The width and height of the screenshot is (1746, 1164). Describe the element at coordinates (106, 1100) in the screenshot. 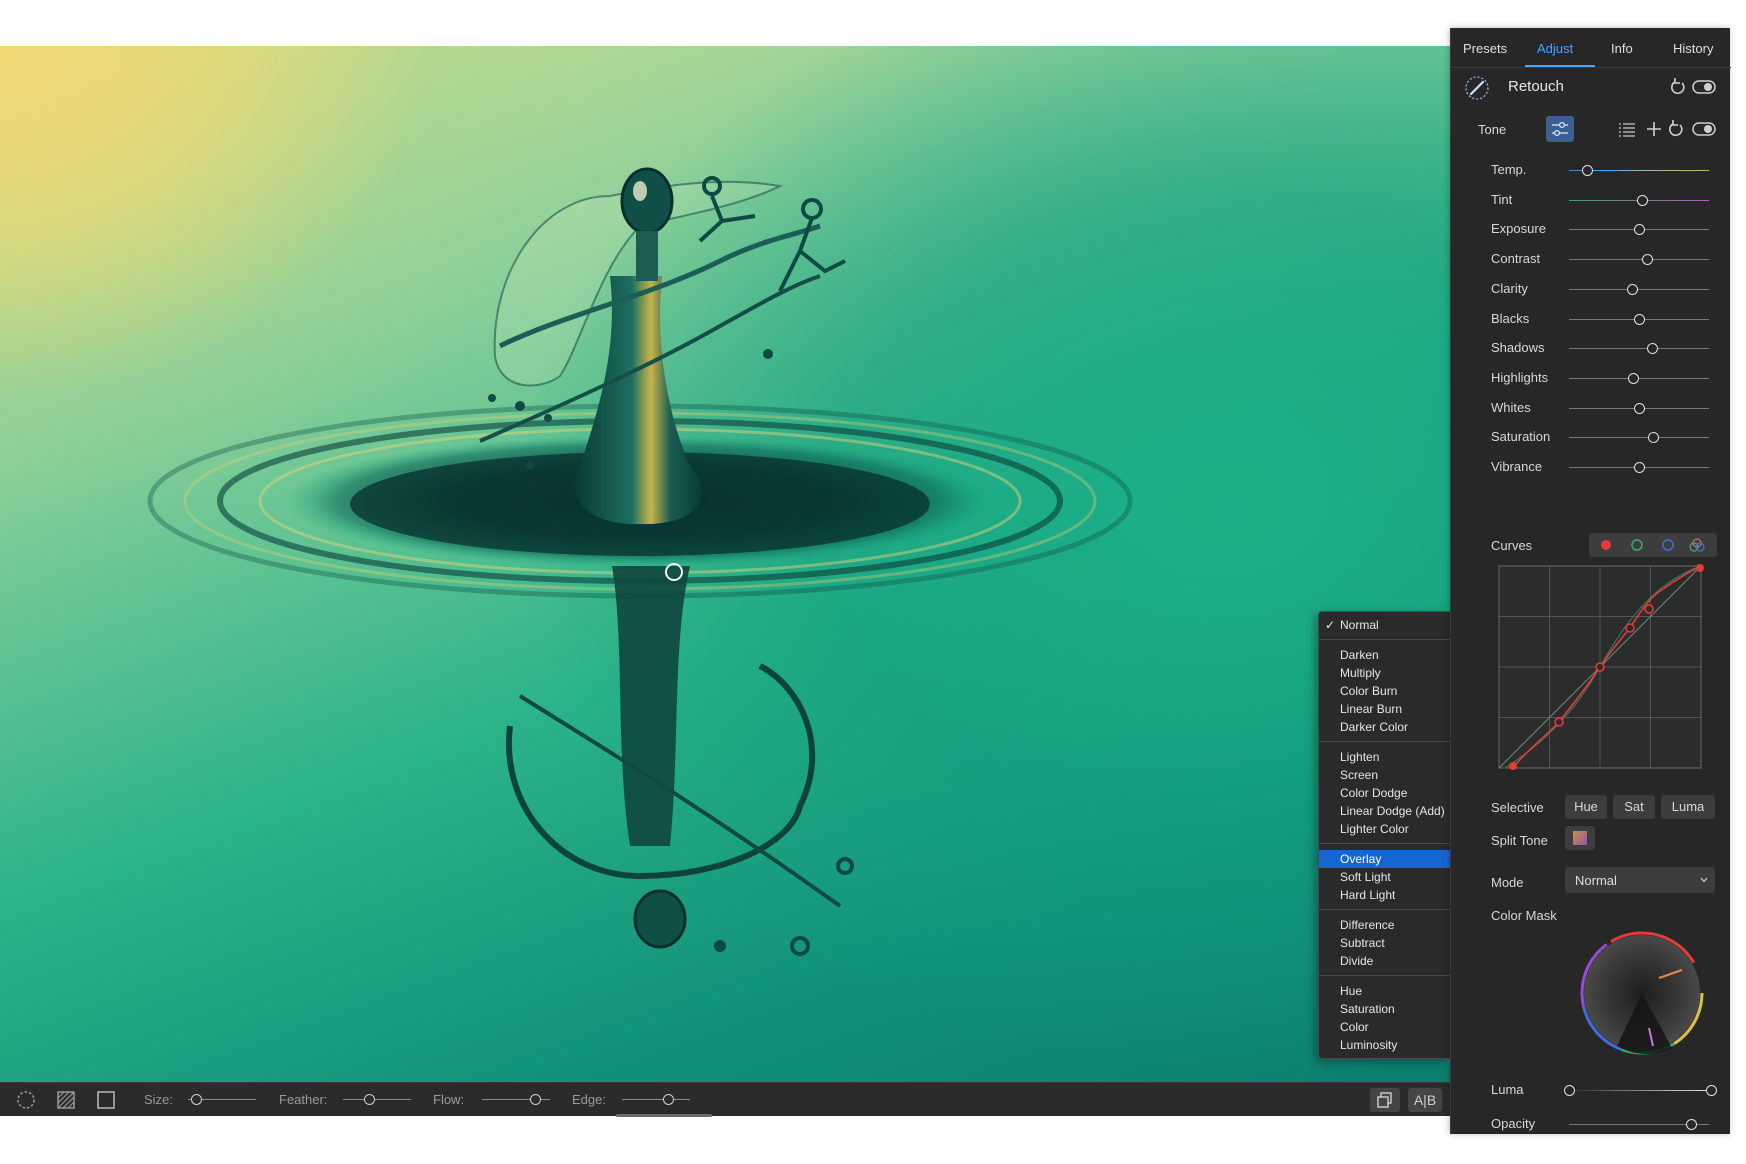

I see `square-mask-icon` at that location.